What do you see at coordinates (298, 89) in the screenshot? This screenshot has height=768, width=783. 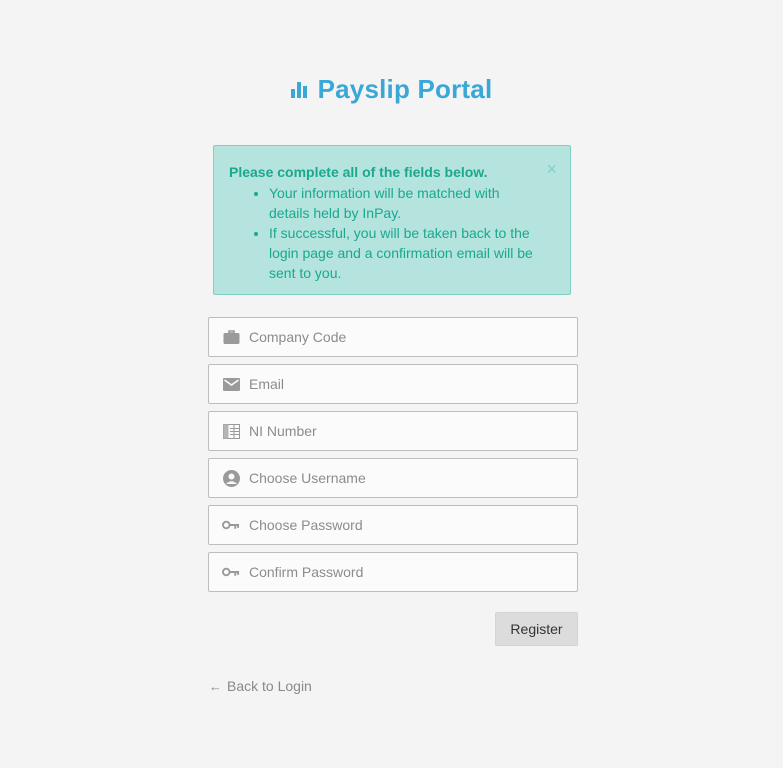 I see `bar-chart-icon` at bounding box center [298, 89].